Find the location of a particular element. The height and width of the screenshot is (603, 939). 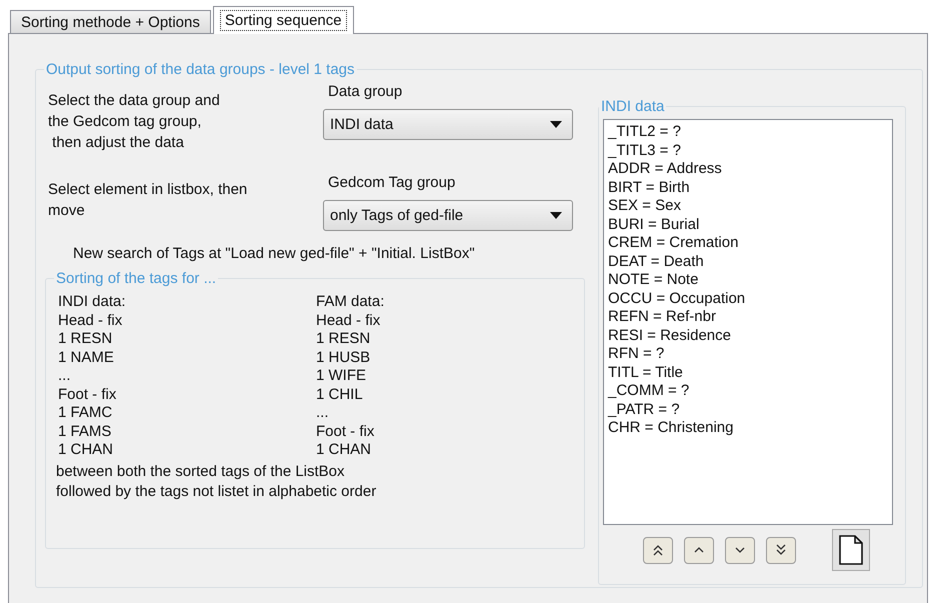

tag-line: INDI data: is located at coordinates (92, 302).